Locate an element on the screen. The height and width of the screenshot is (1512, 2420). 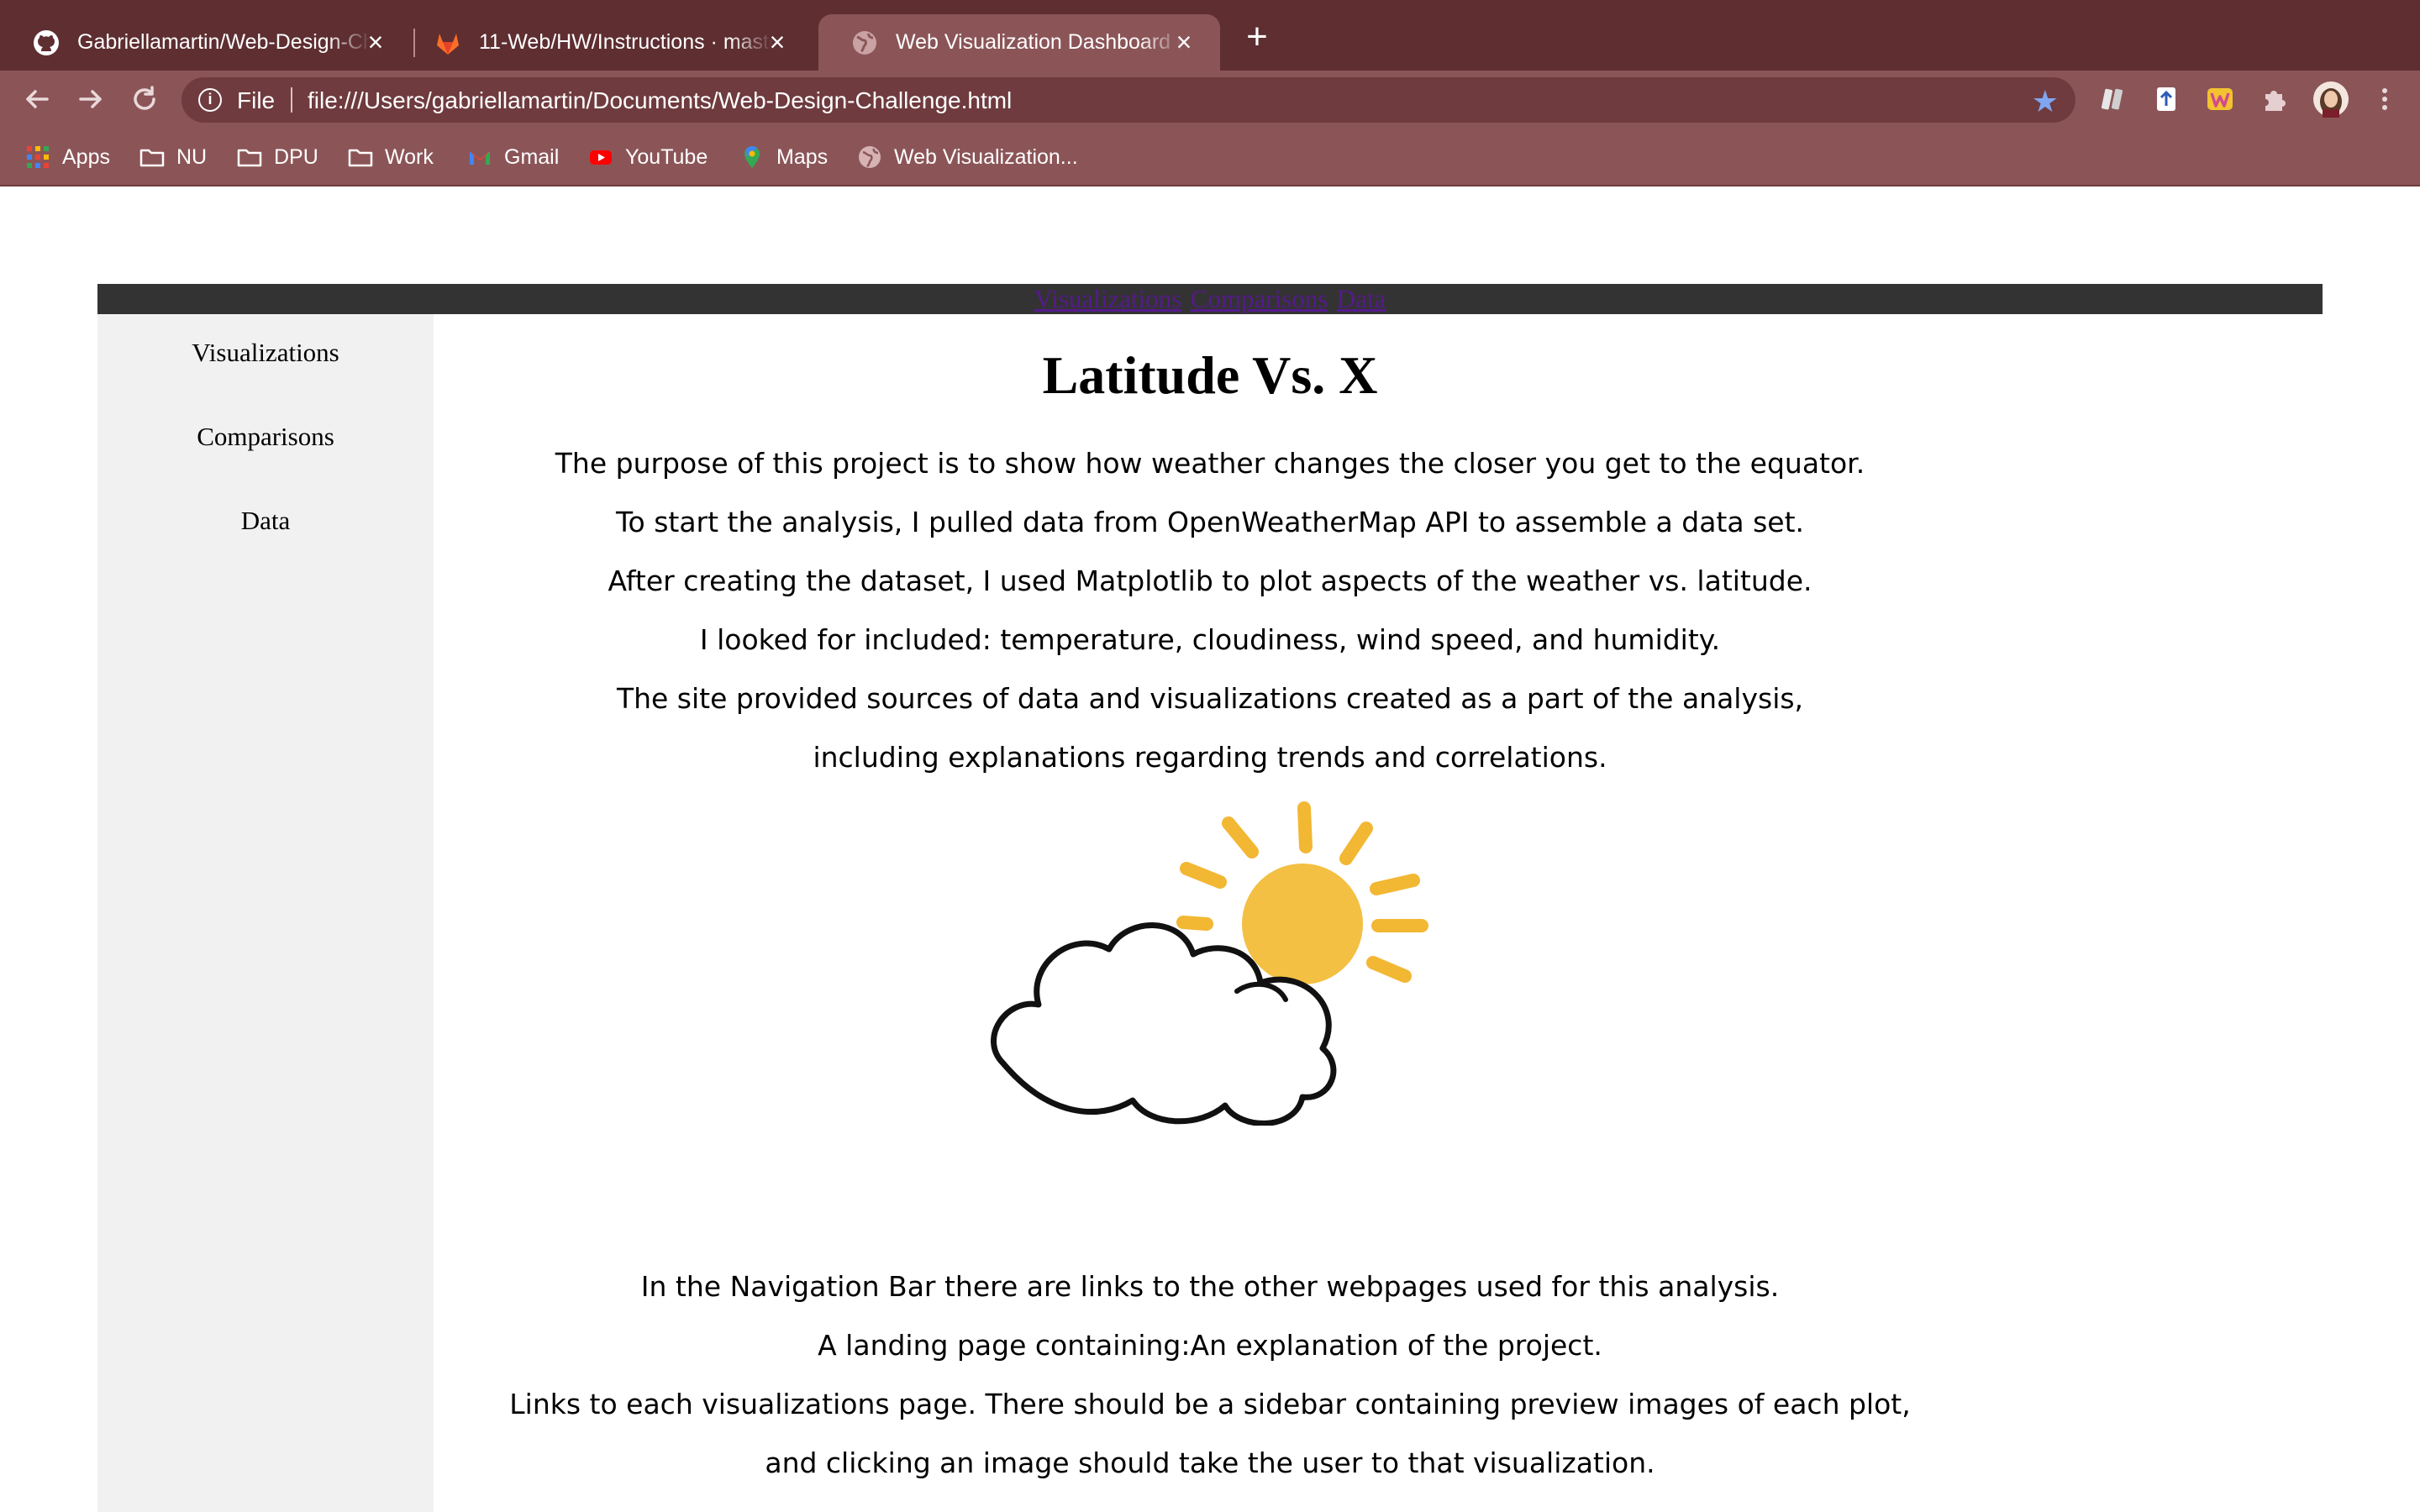
w-extension-icon is located at coordinates (2220, 99).